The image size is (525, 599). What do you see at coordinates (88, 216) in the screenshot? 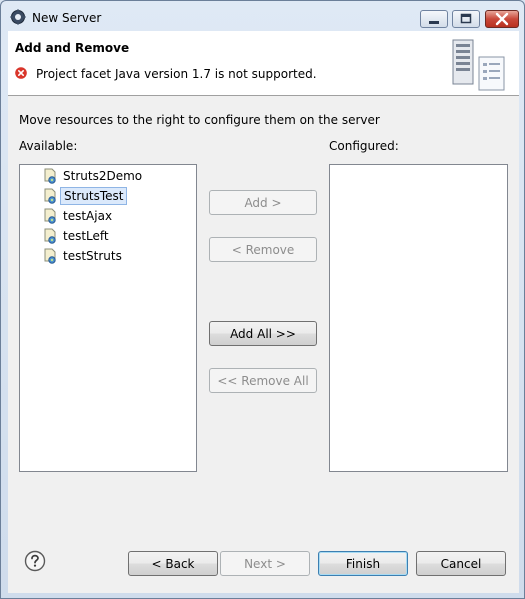
I see `list-item-label: testAjax` at bounding box center [88, 216].